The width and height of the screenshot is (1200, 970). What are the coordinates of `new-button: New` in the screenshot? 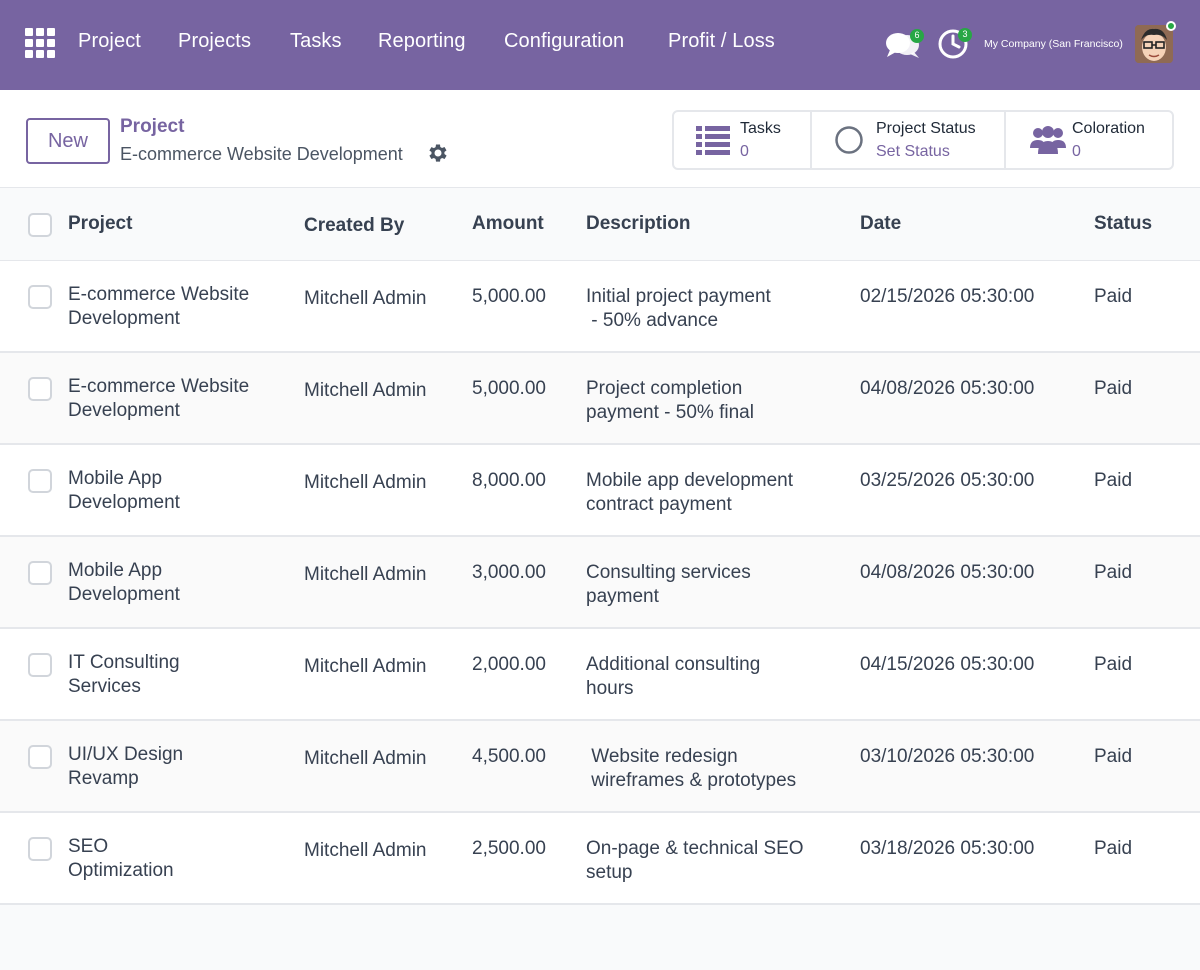 It's located at (68, 141).